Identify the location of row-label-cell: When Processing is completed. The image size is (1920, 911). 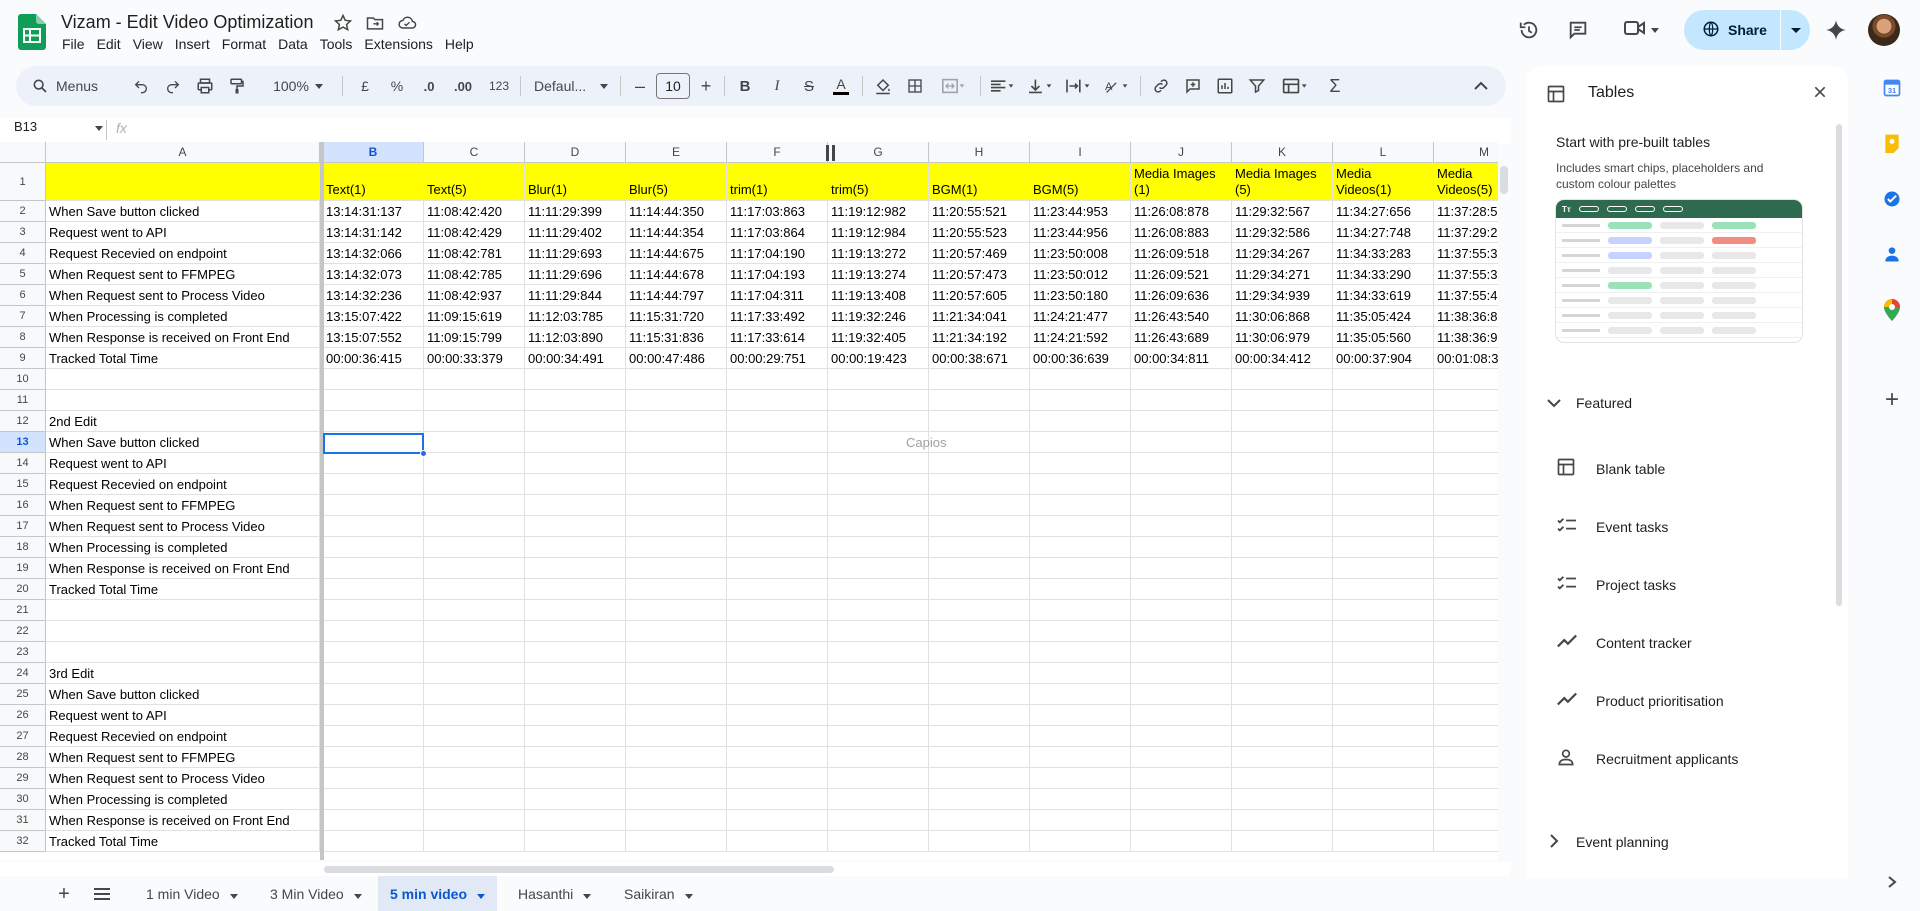
(183, 316).